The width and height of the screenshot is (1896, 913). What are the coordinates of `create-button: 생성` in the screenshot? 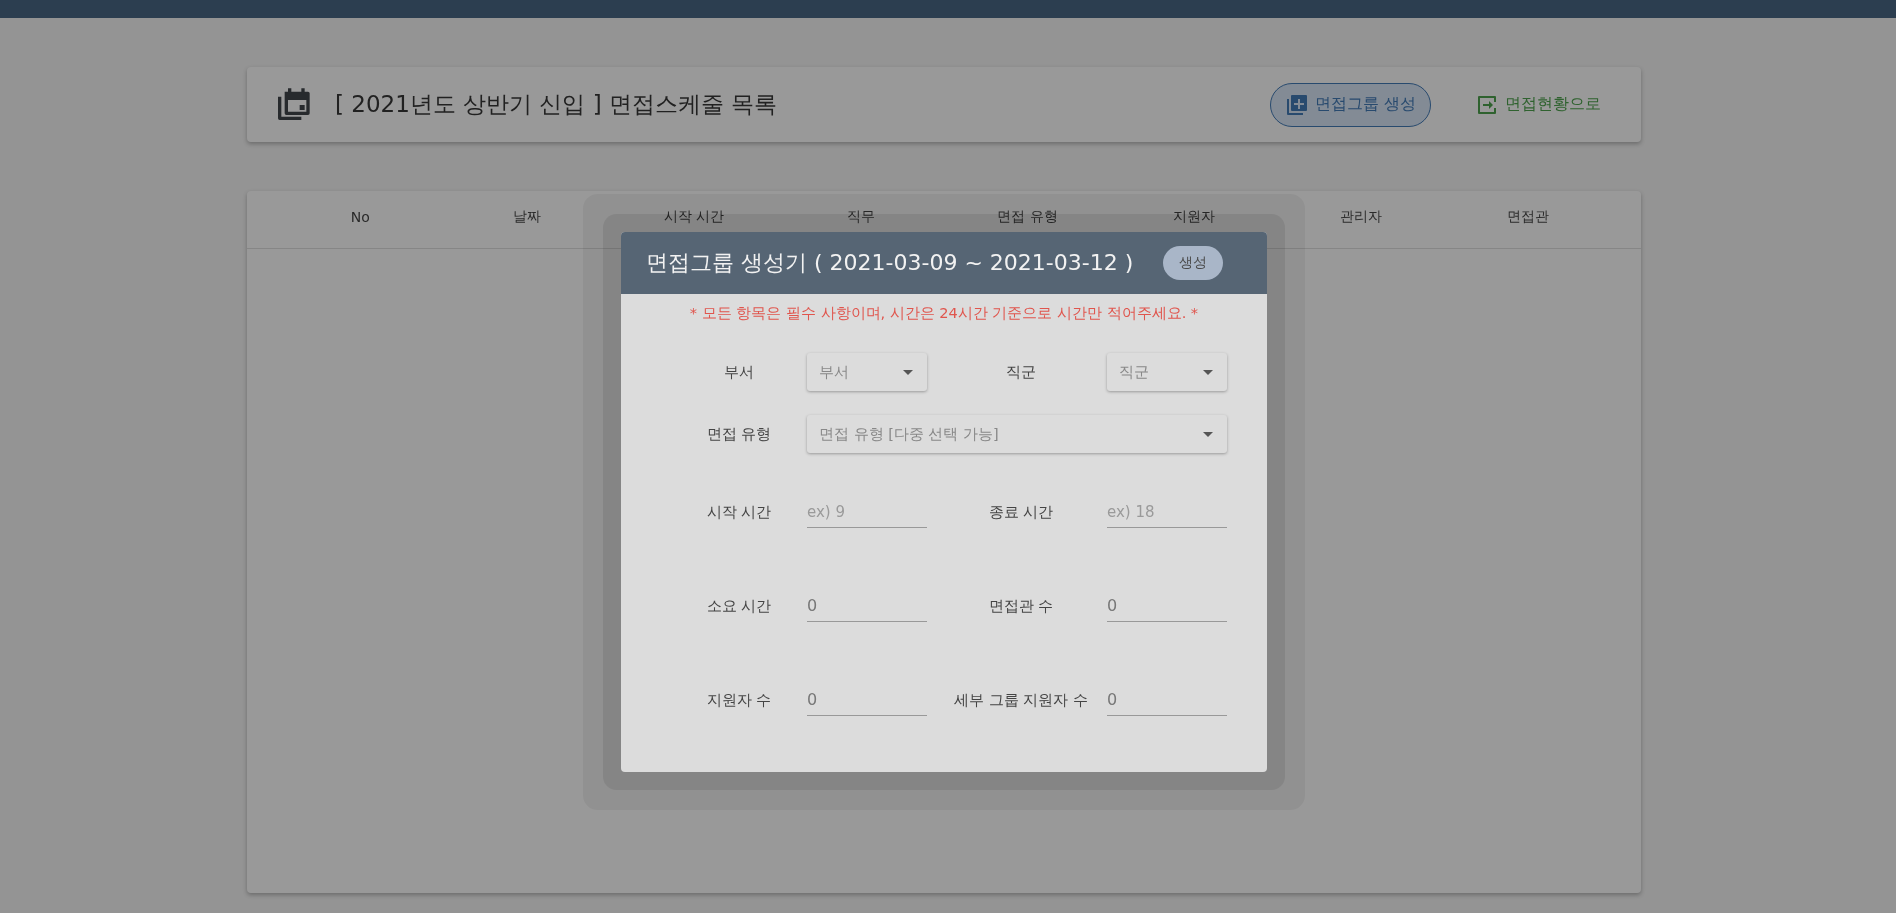 It's located at (1193, 263).